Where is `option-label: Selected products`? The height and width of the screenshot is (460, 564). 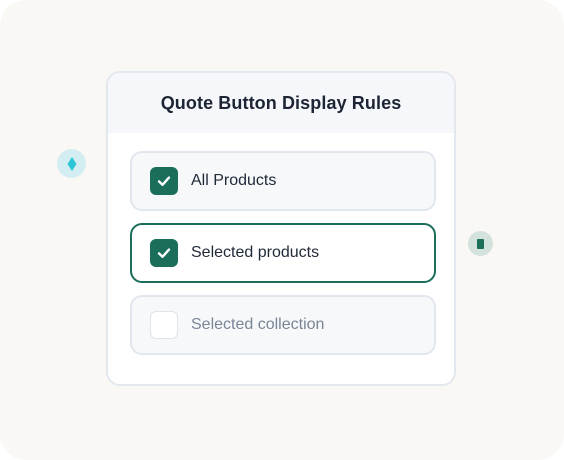
option-label: Selected products is located at coordinates (255, 252).